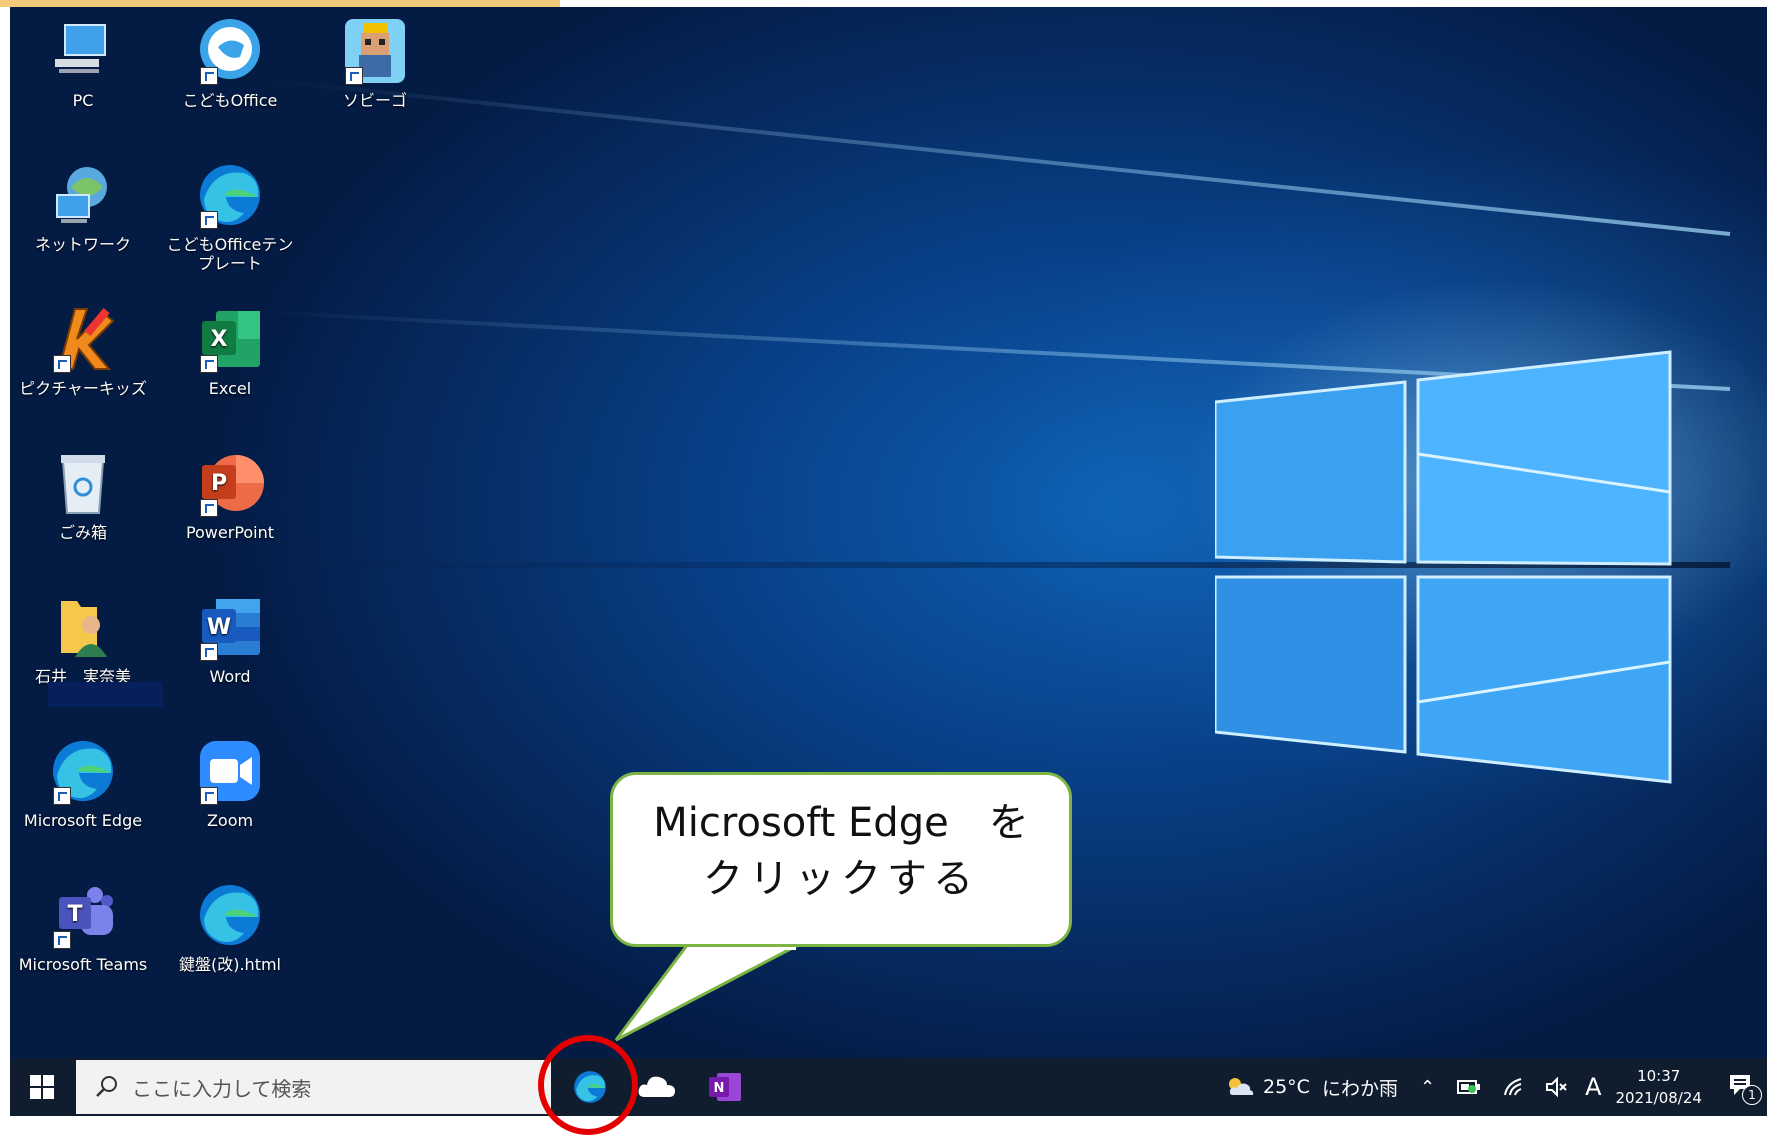 Image resolution: width=1767 pixels, height=1138 pixels. I want to click on pc-icon, so click(83, 51).